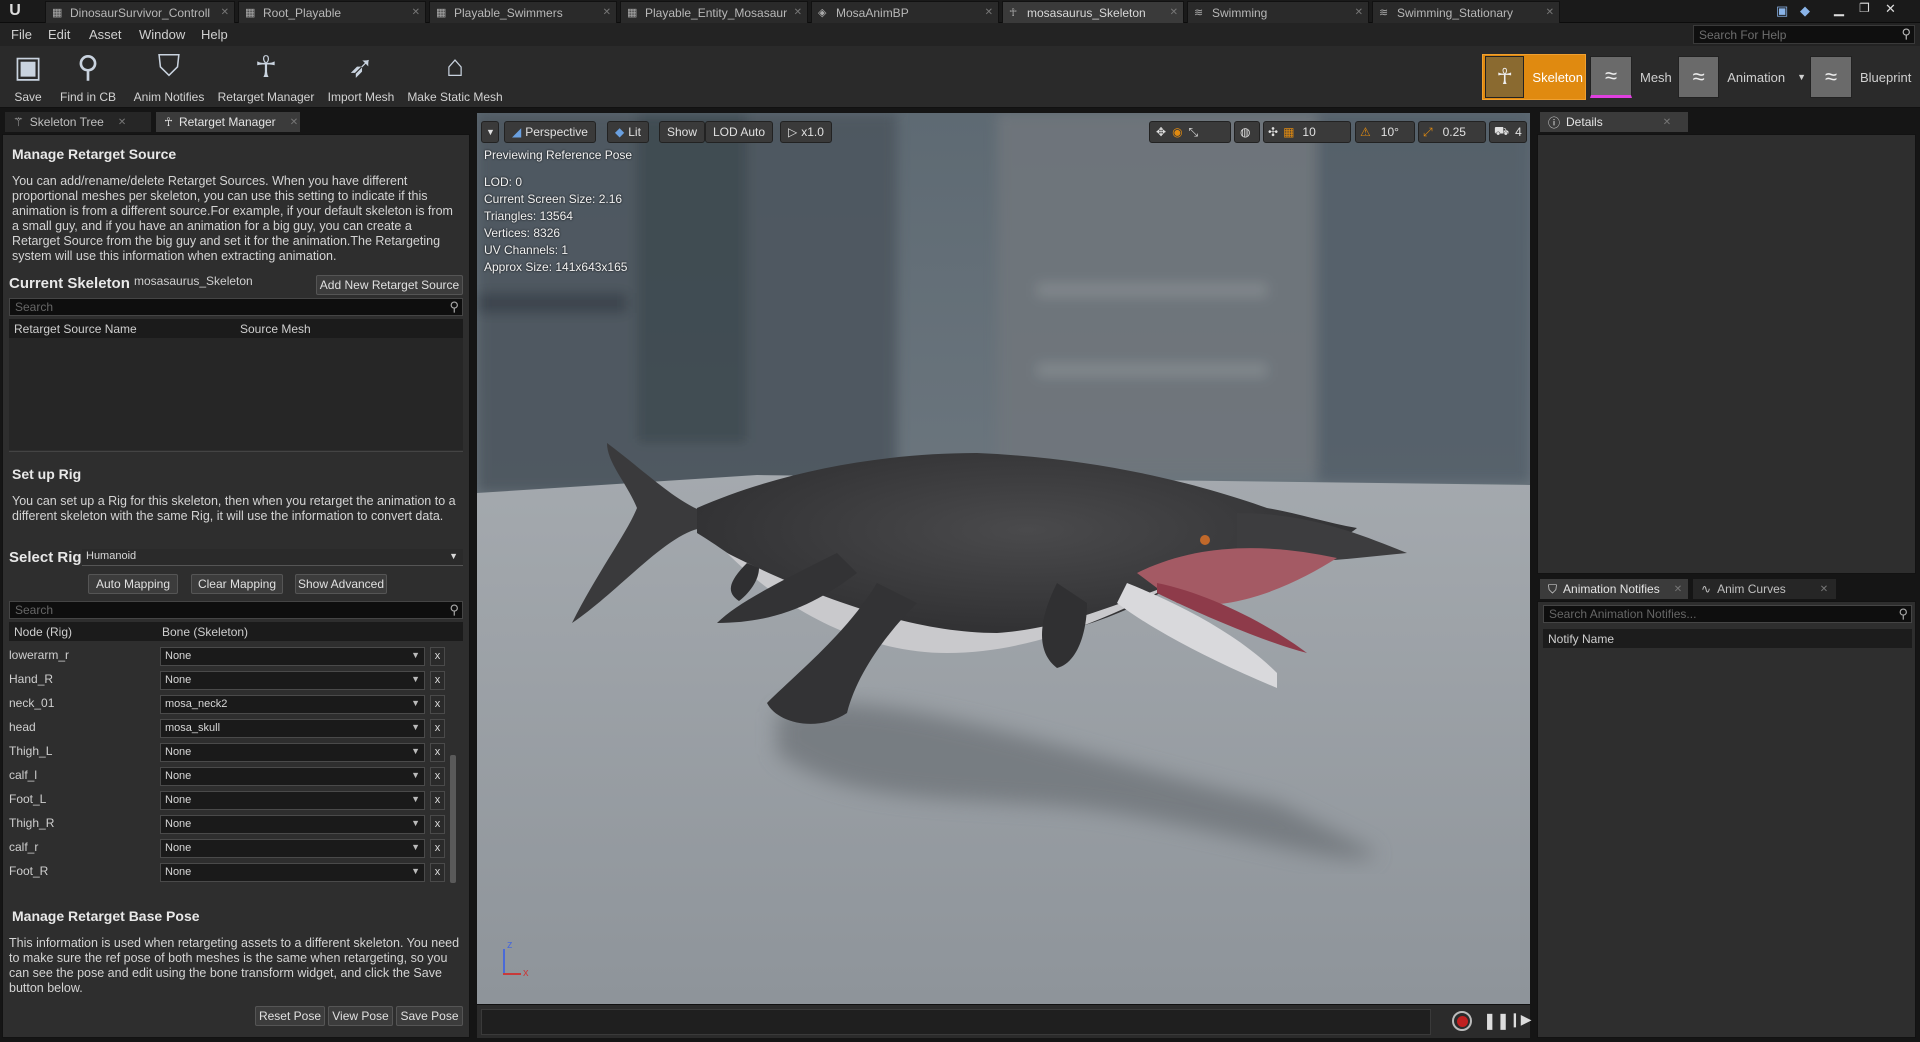  I want to click on tab-anim-curves: ∿ Anim Curves ✕, so click(1764, 589).